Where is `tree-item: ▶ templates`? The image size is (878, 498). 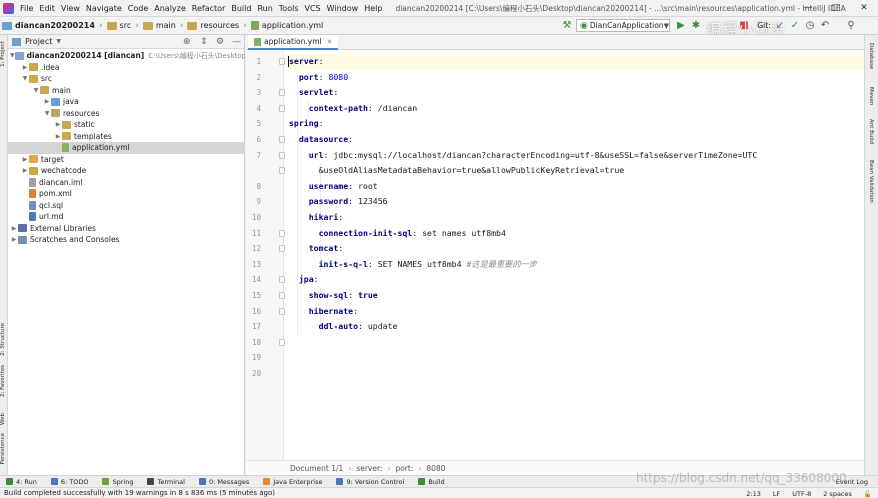 tree-item: ▶ templates is located at coordinates (126, 137).